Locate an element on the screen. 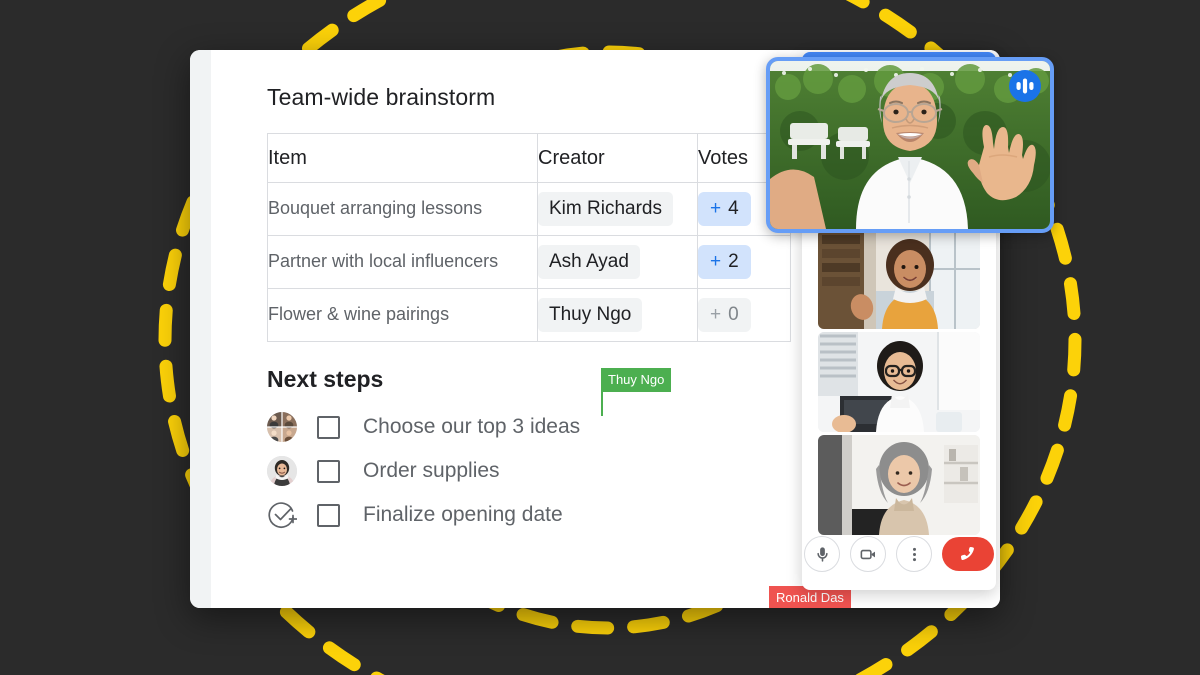 This screenshot has height=675, width=1200. vote-count: 4 is located at coordinates (733, 208).